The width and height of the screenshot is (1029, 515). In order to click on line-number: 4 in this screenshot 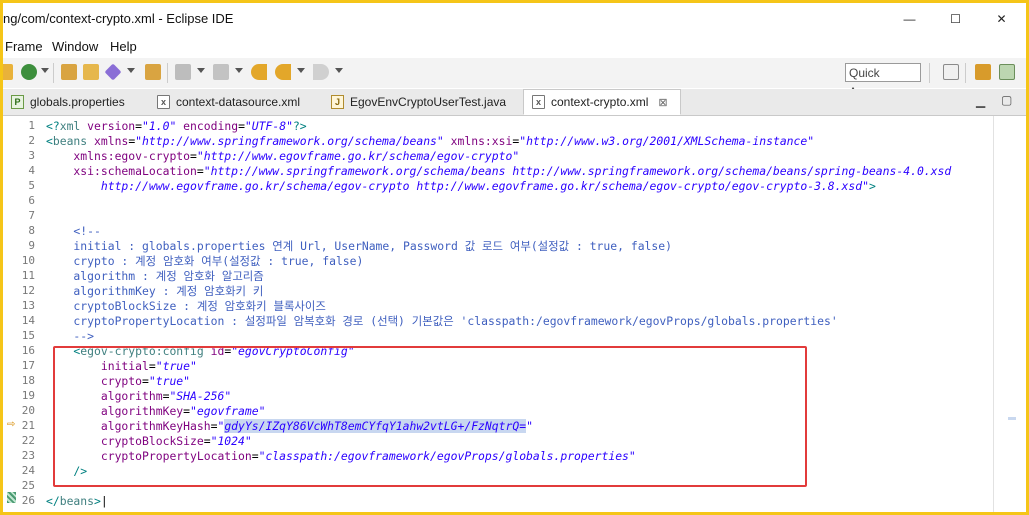, I will do `click(31, 170)`.